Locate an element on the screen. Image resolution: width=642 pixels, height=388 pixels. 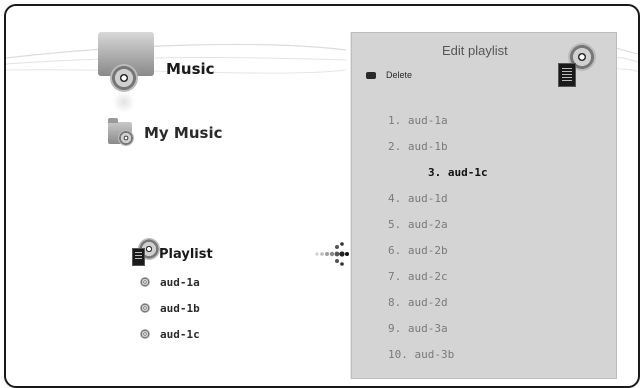
playlist-item: aud-1b is located at coordinates (170, 308).